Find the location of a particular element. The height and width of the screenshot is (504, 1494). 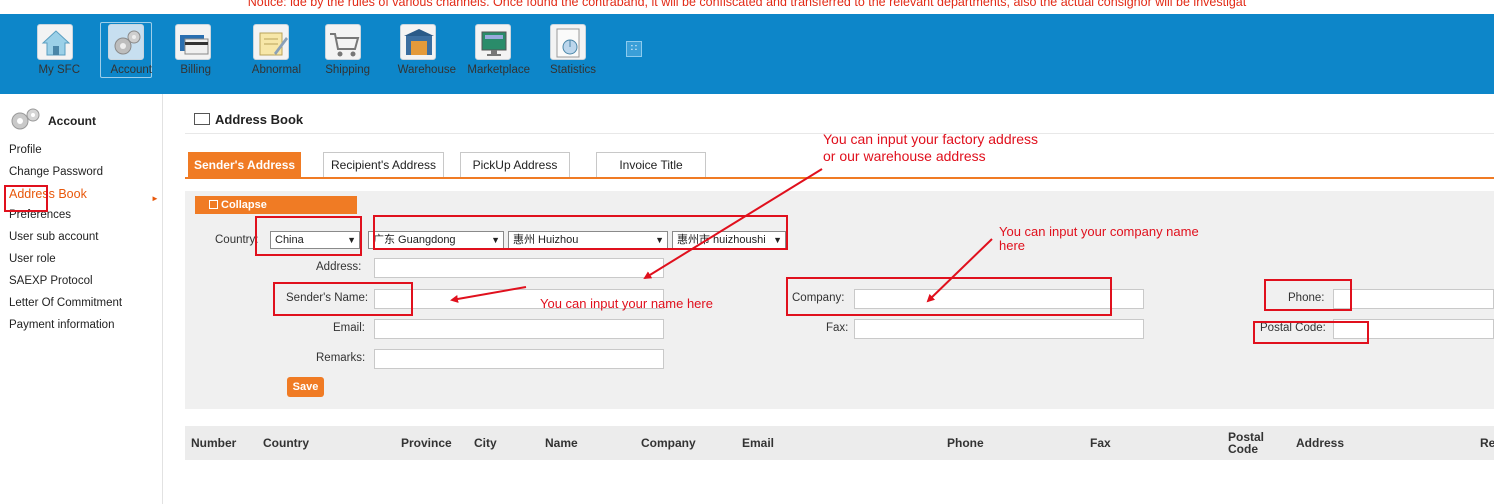

nav-label: Warehouse is located at coordinates (426, 70).